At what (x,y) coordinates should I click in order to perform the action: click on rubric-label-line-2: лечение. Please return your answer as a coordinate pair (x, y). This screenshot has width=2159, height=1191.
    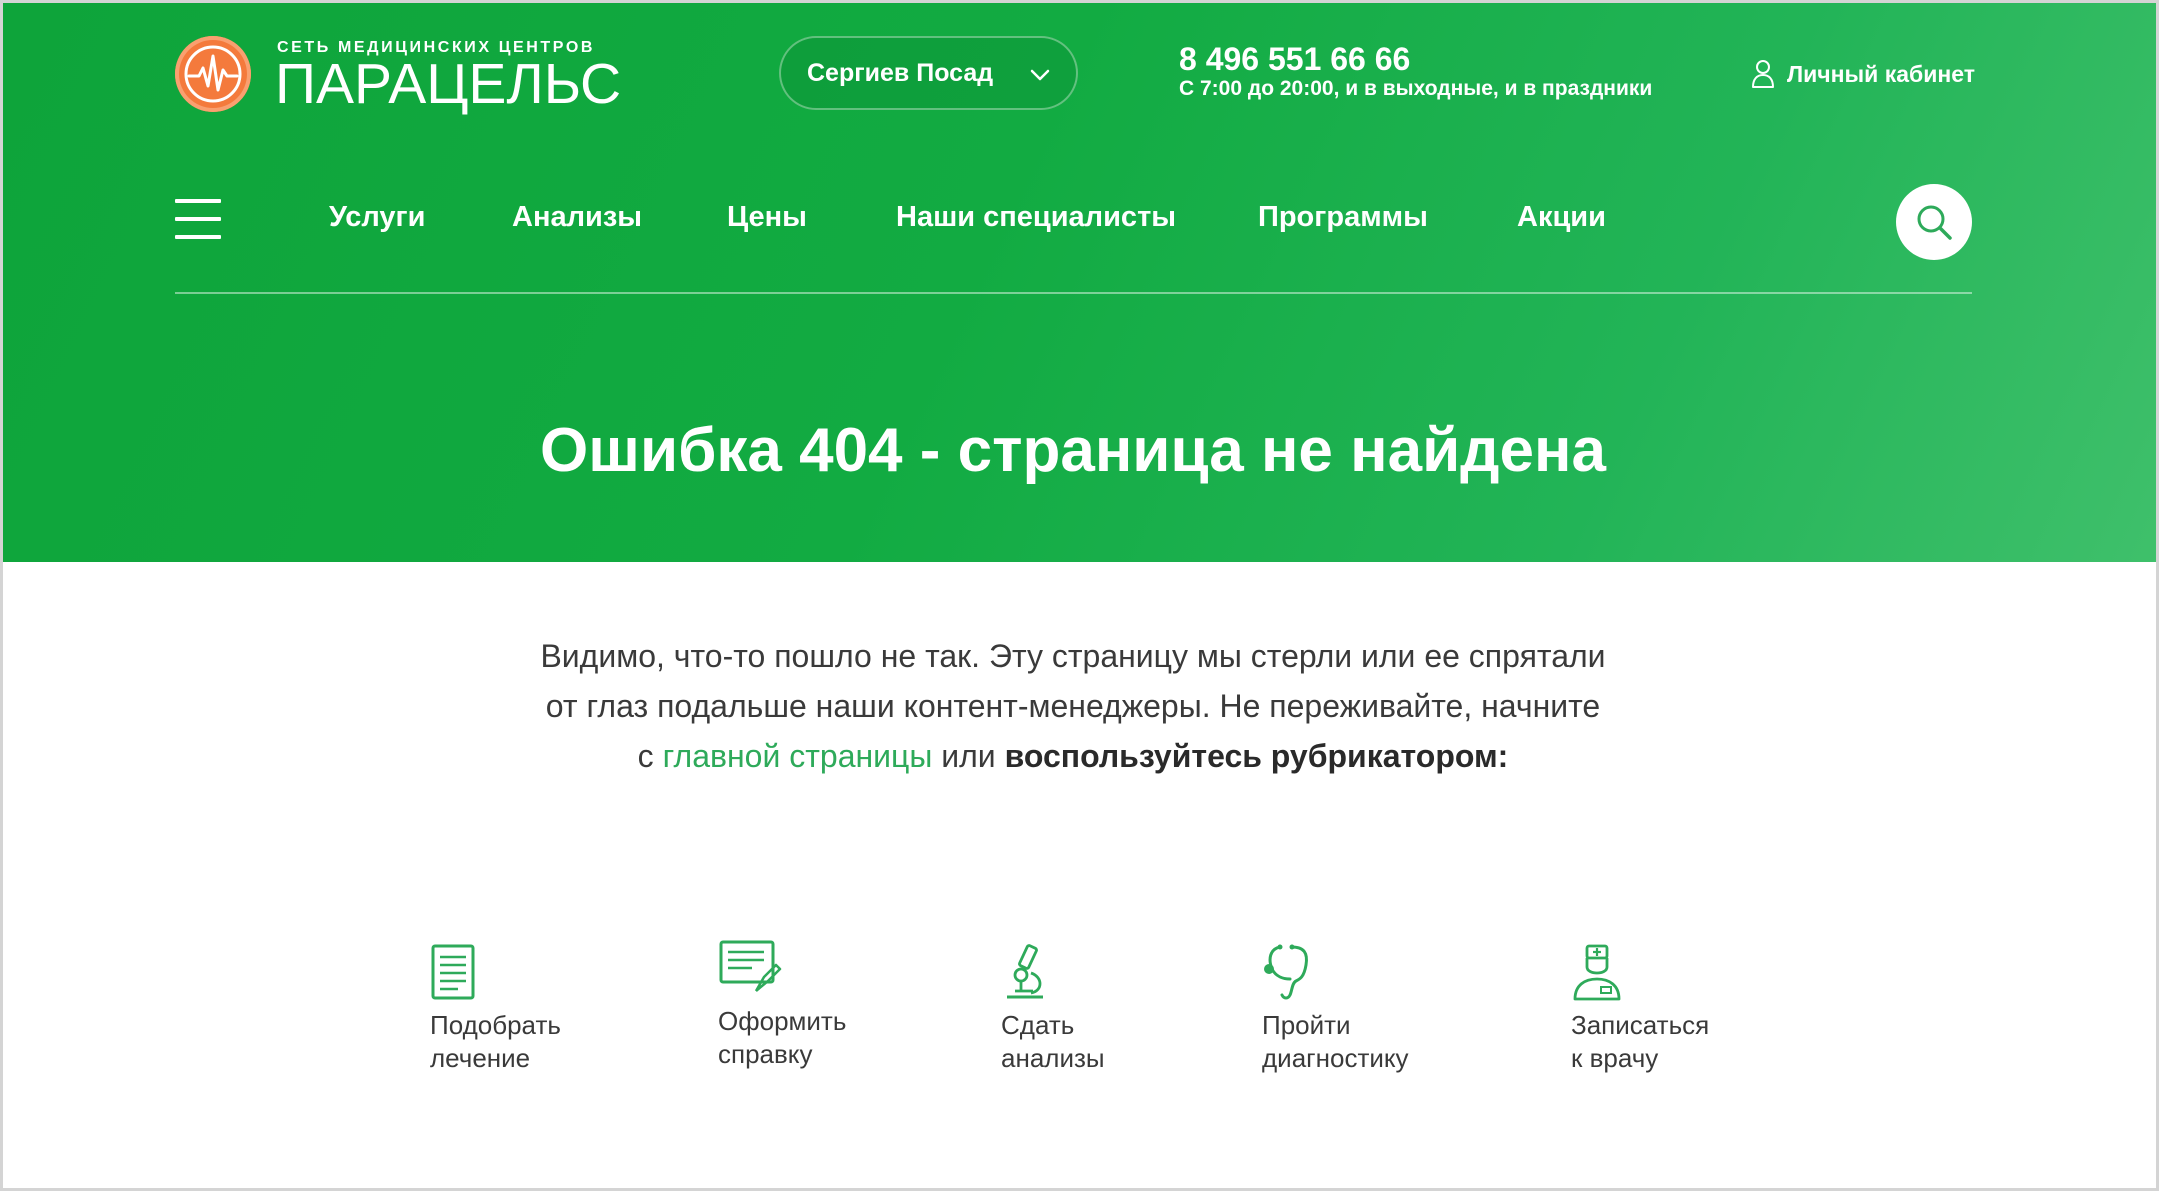
    Looking at the image, I should click on (480, 1058).